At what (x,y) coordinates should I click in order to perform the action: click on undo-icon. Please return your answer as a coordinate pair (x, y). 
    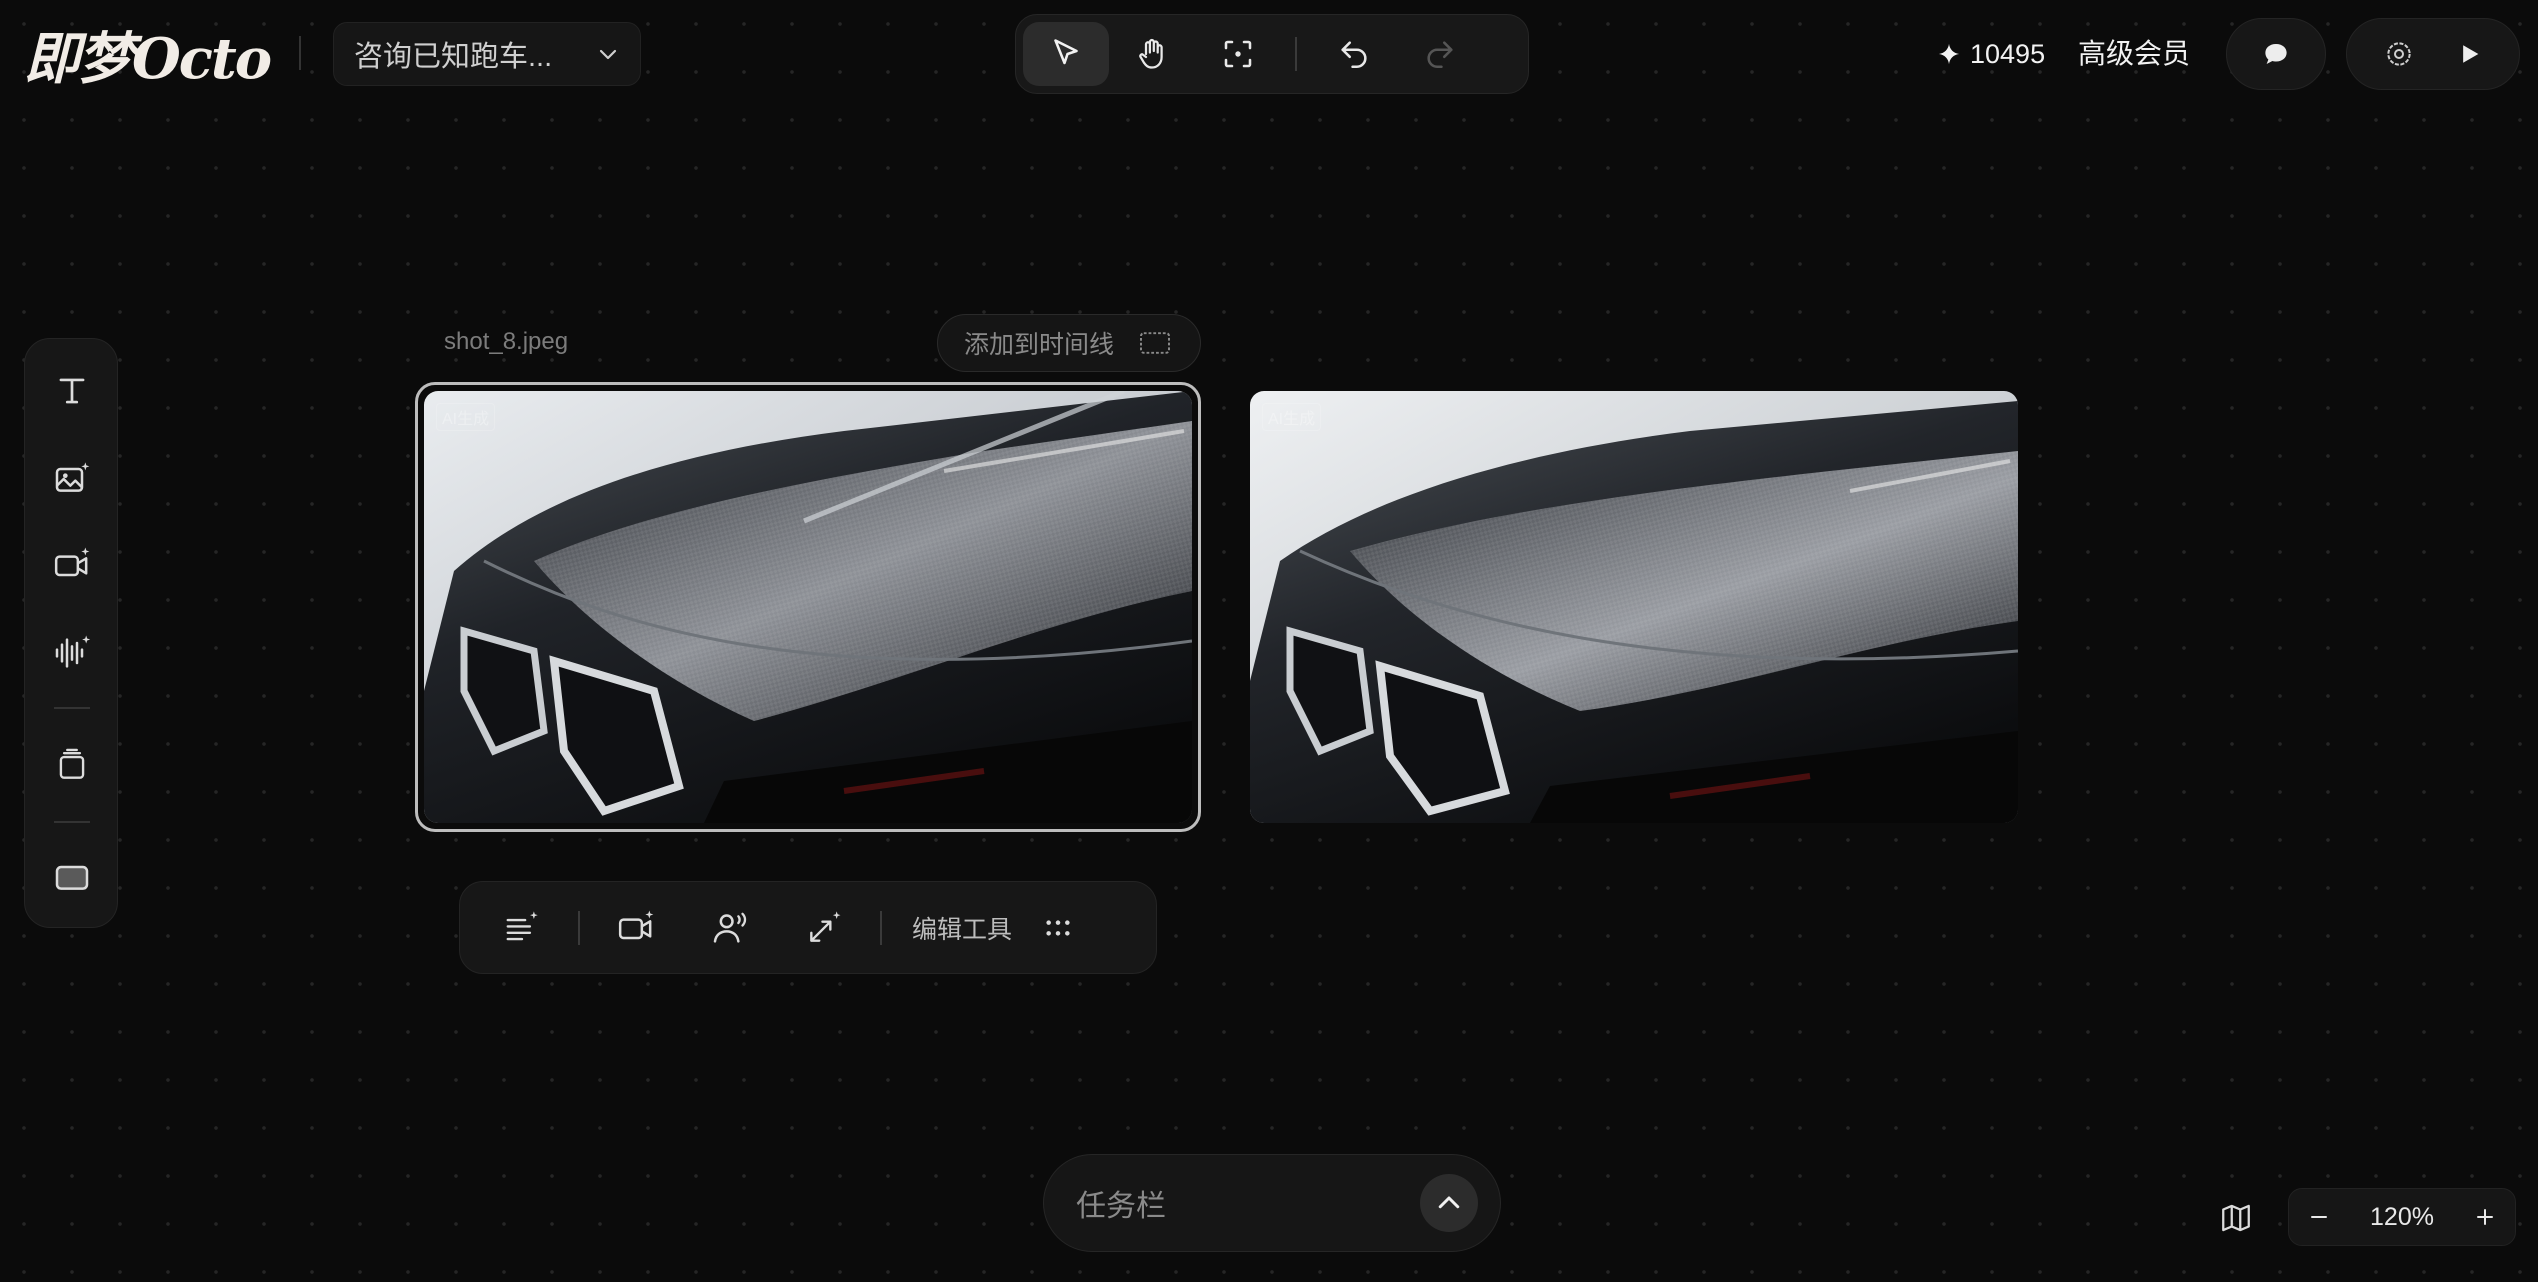
    Looking at the image, I should click on (1354, 54).